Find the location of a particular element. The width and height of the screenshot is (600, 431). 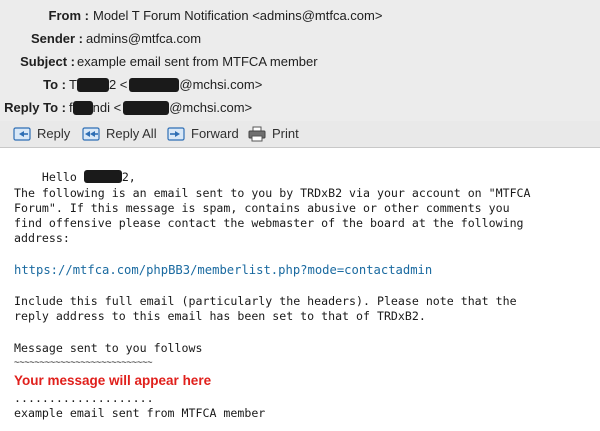

sender-label: Sender : is located at coordinates (56, 38).